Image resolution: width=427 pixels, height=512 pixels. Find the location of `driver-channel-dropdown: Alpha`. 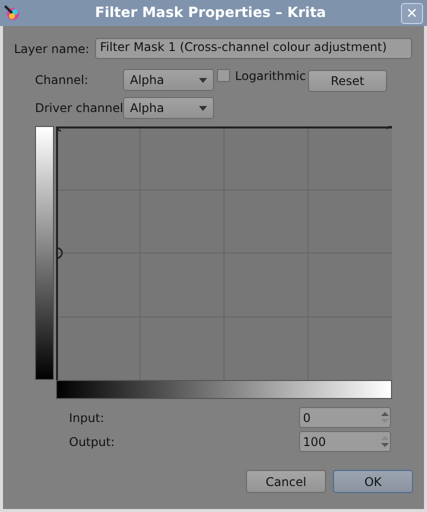

driver-channel-dropdown: Alpha is located at coordinates (168, 108).